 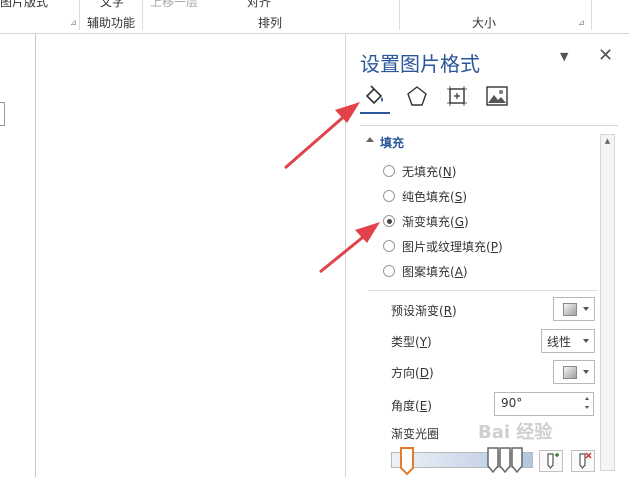 I want to click on annotation-arrow-tab, so click(x=322, y=136).